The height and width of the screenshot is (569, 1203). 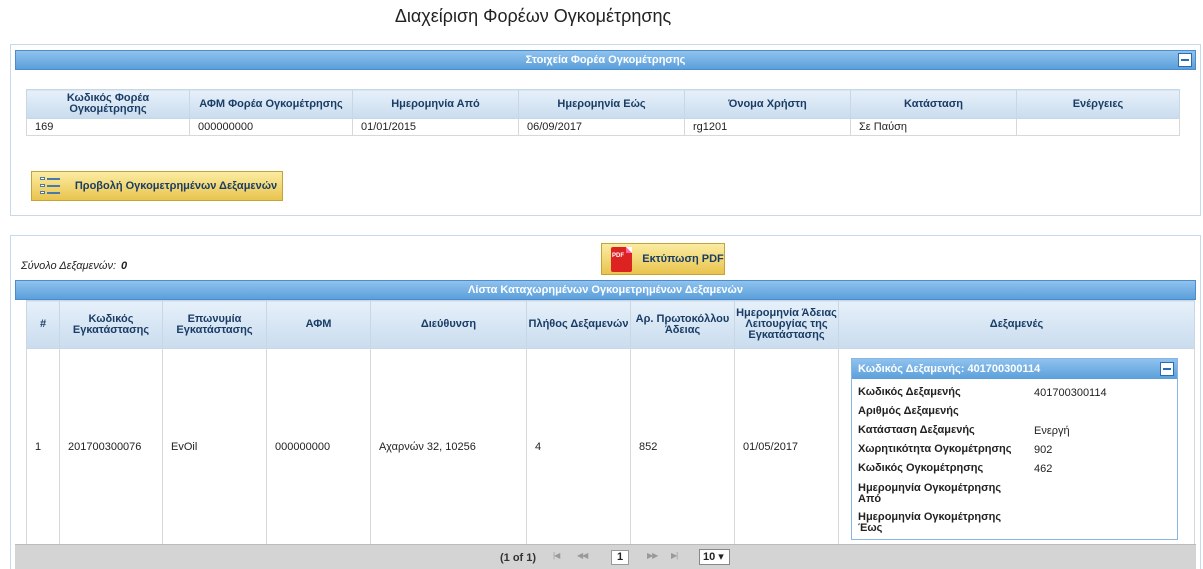 I want to click on table-cell: 852, so click(x=682, y=447).